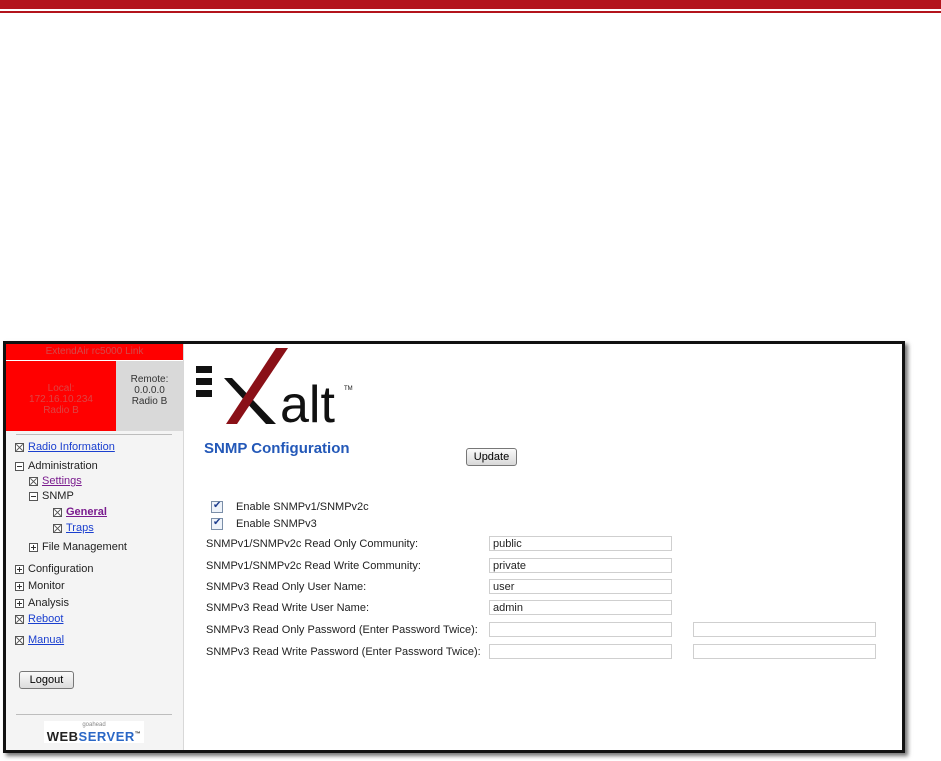 This screenshot has width=941, height=761. What do you see at coordinates (149, 390) in the screenshot?
I see `remote-ip: 0.0.0.0` at bounding box center [149, 390].